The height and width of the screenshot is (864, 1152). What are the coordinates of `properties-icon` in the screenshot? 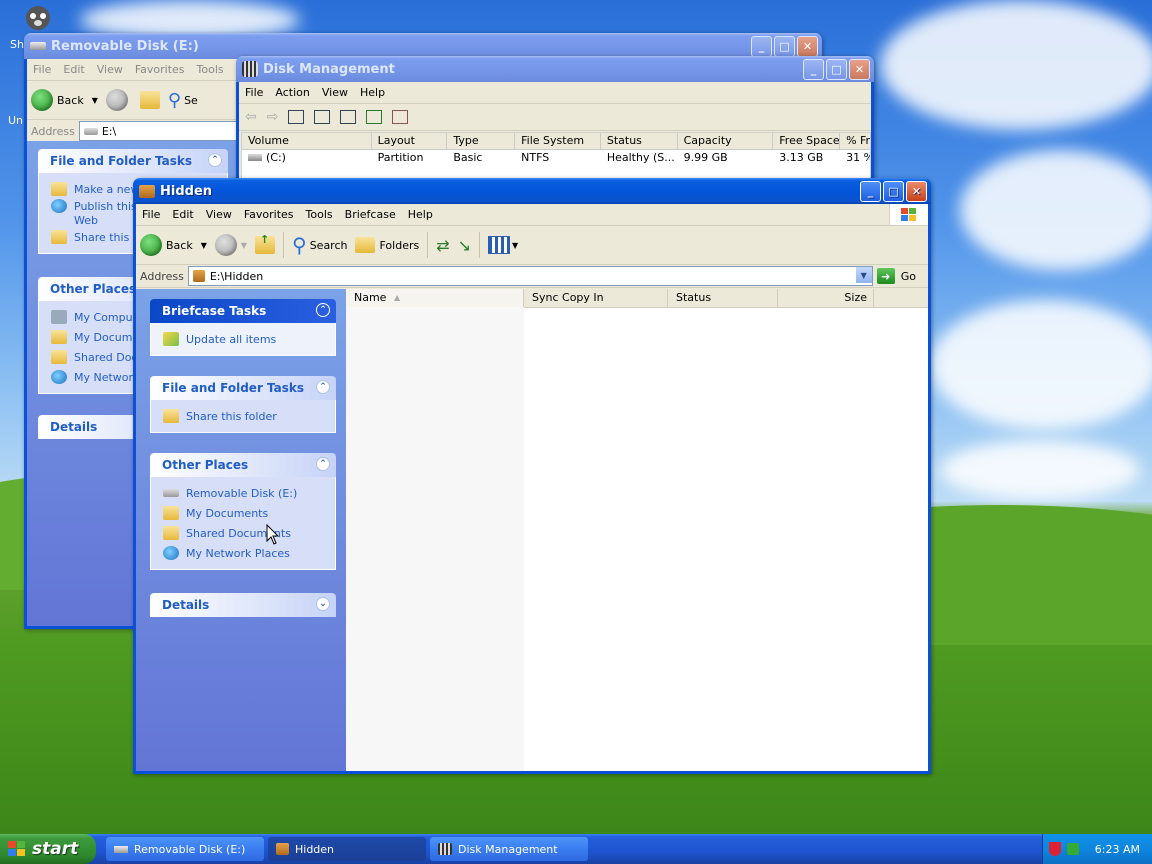 It's located at (348, 117).